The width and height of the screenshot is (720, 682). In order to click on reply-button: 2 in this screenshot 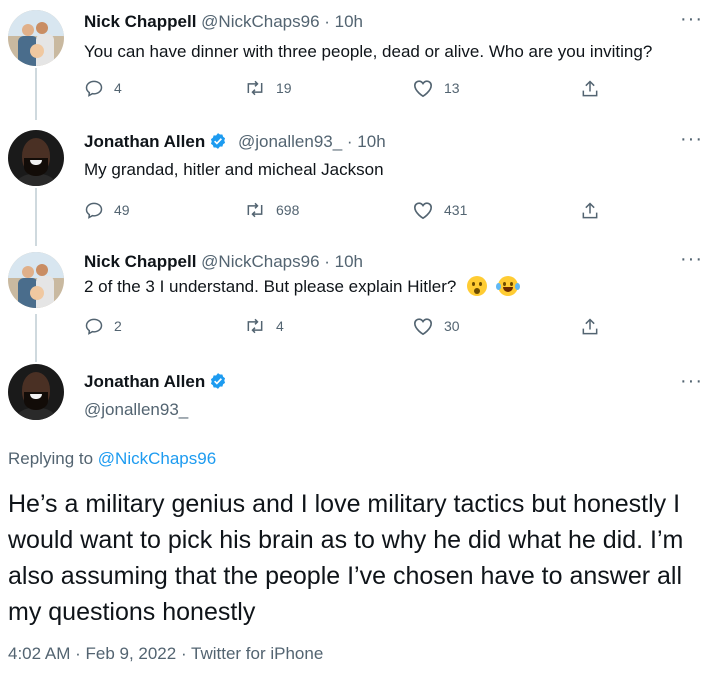, I will do `click(103, 326)`.